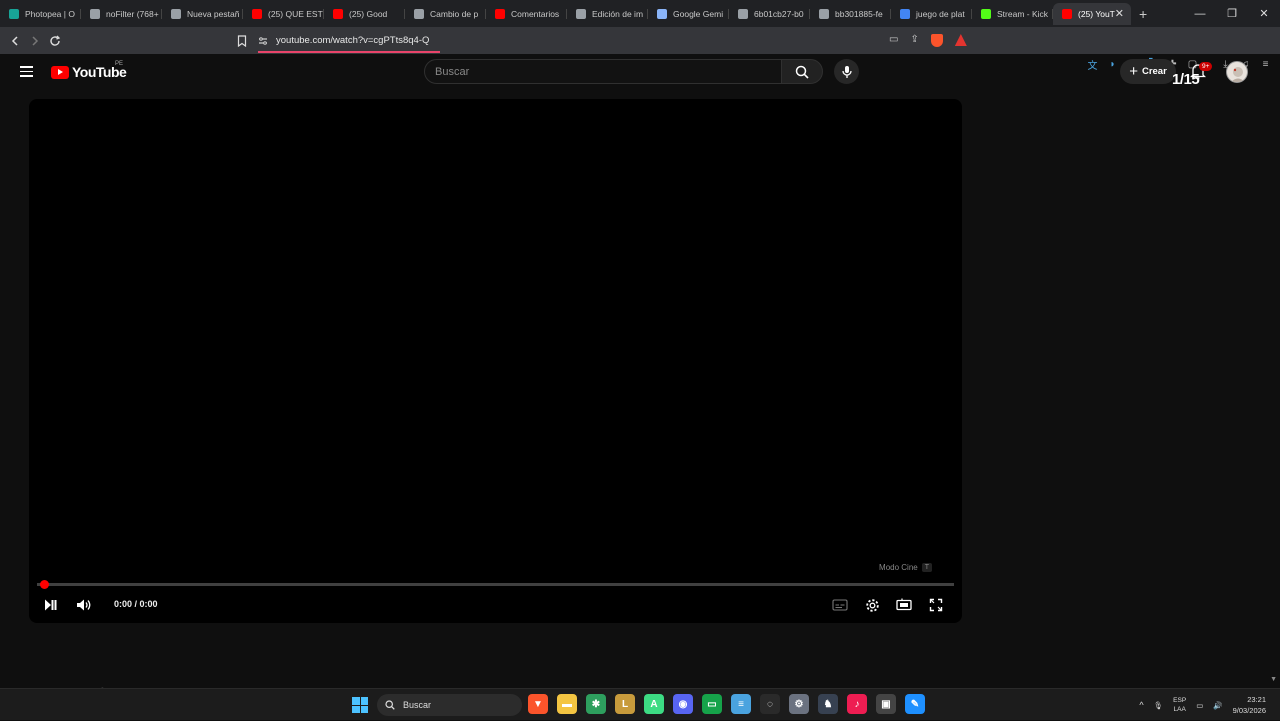 This screenshot has width=1280, height=721. What do you see at coordinates (859, 13) in the screenshot?
I see `tab-label: bb301885-fe` at bounding box center [859, 13].